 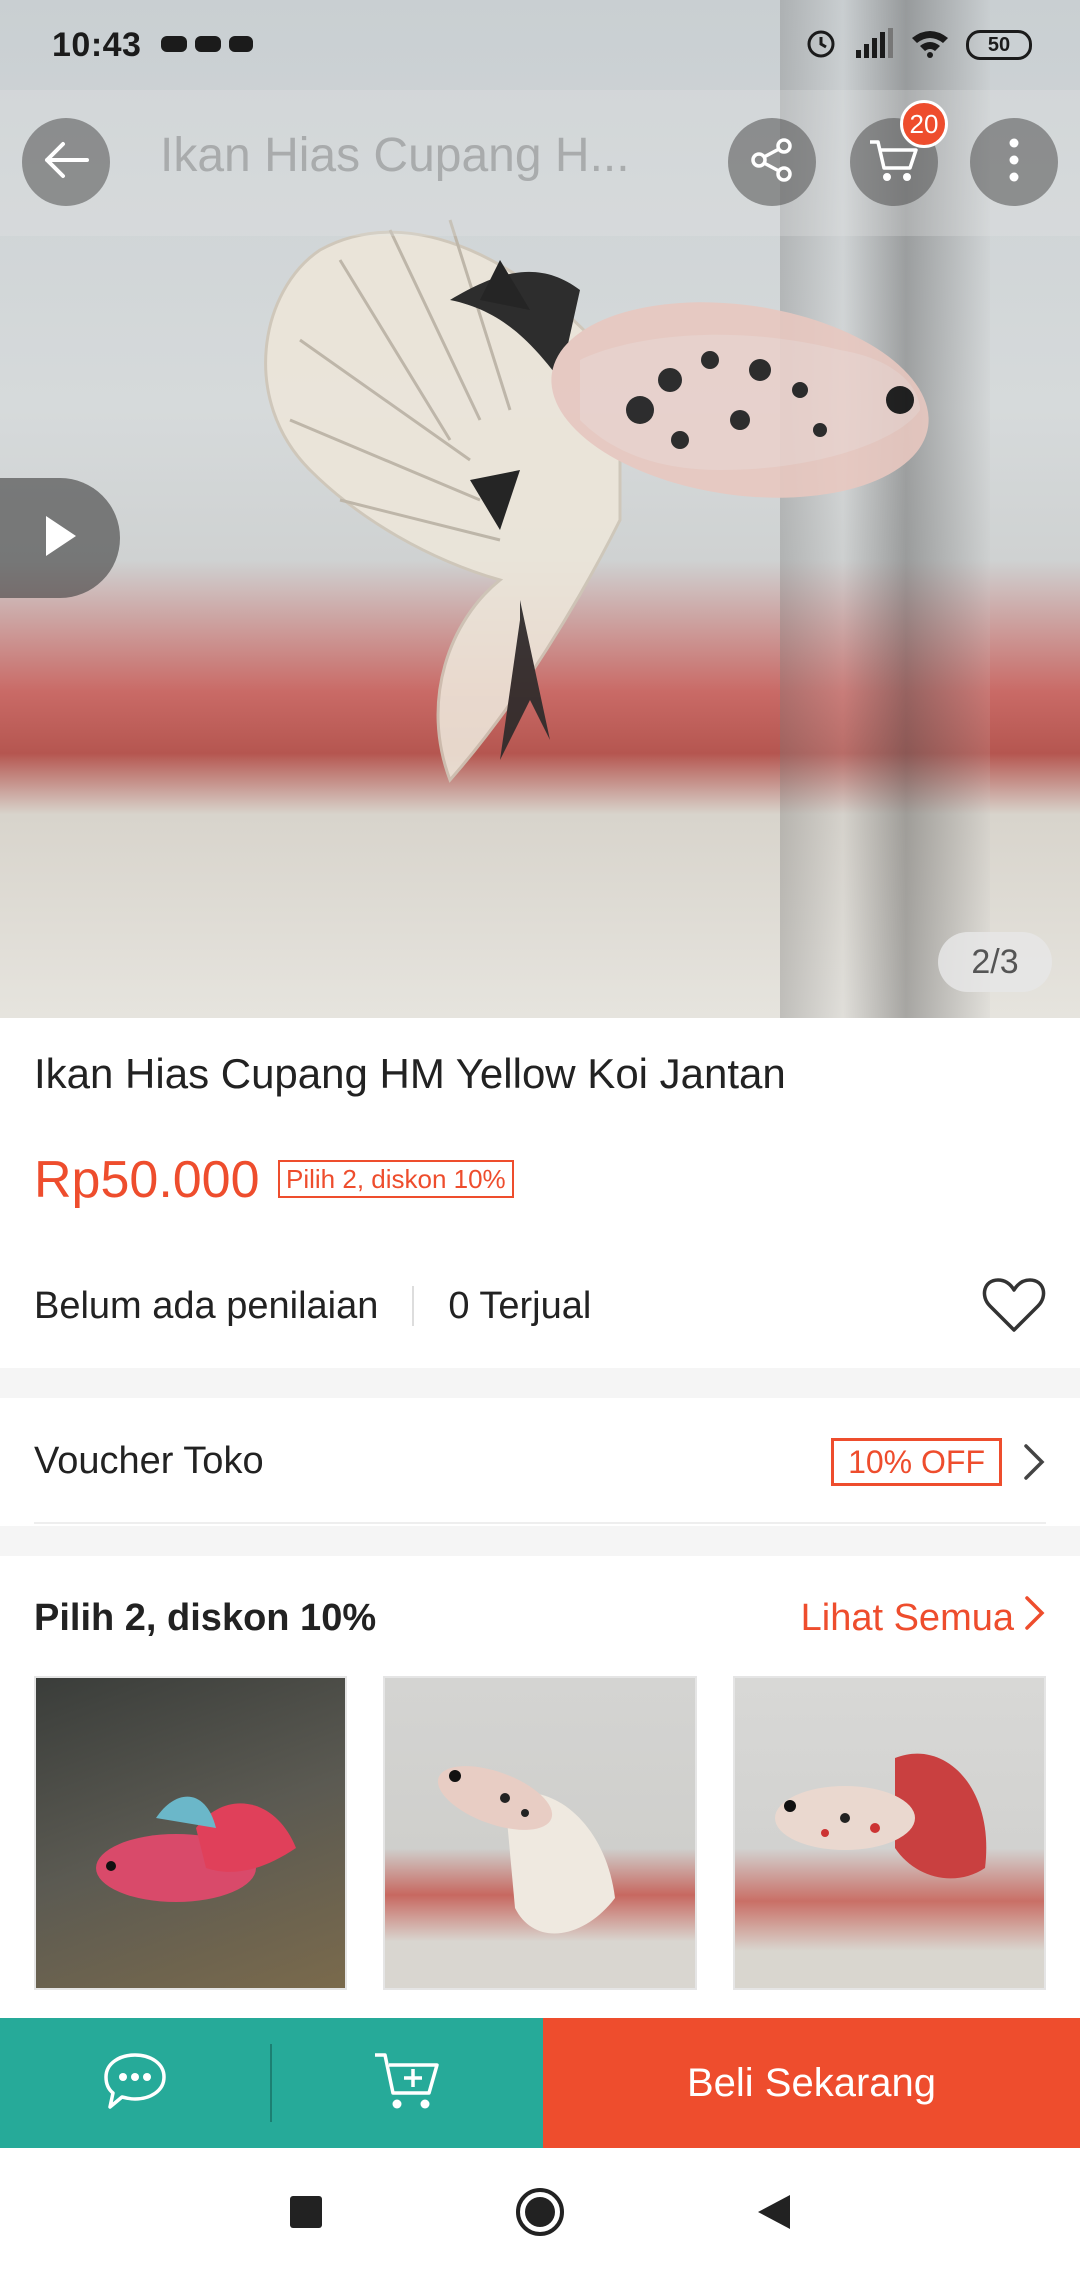 I want to click on promo-tag: Pilih 2, diskon 10%, so click(x=396, y=1179).